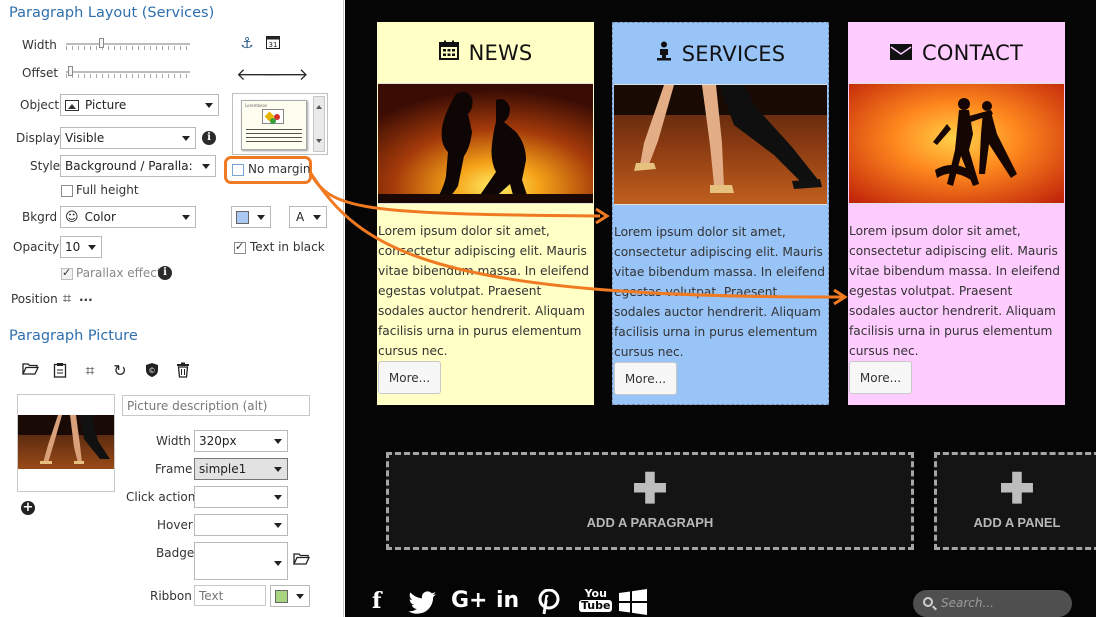  I want to click on layout-thumbnail-frame: Lorembeos, so click(280, 124).